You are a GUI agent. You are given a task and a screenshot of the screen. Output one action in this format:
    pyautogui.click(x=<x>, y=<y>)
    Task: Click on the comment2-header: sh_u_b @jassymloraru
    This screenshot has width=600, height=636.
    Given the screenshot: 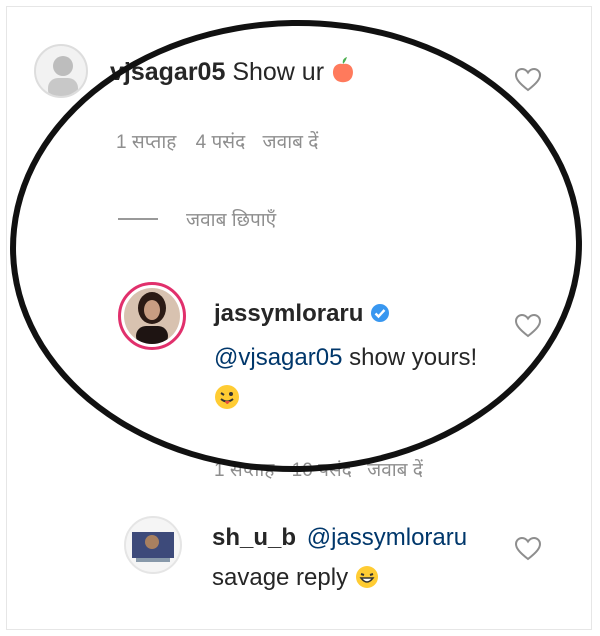 What is the action you would take?
    pyautogui.click(x=339, y=538)
    